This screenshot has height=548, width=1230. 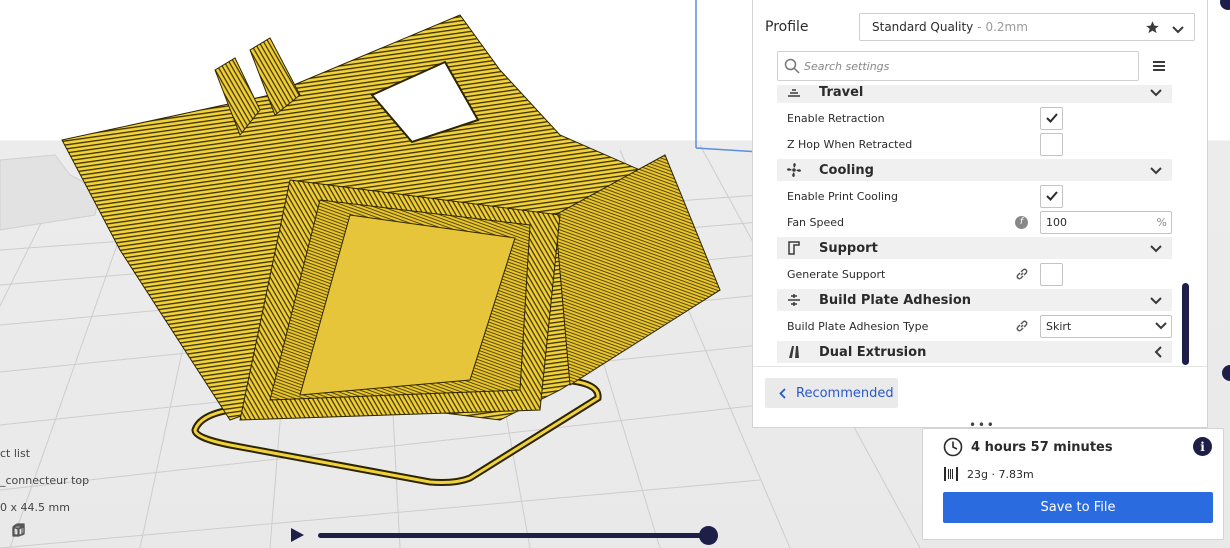 I want to click on adhesion-type-value: Skirt, so click(x=1059, y=326).